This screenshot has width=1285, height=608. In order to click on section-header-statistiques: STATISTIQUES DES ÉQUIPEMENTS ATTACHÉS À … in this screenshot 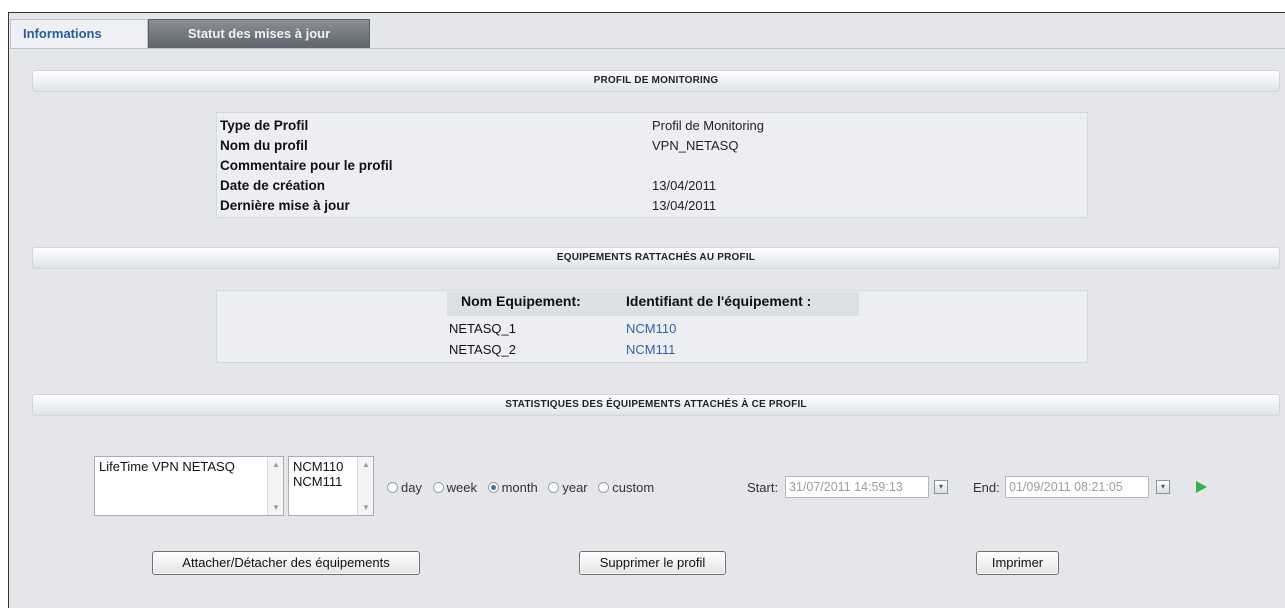, I will do `click(656, 405)`.